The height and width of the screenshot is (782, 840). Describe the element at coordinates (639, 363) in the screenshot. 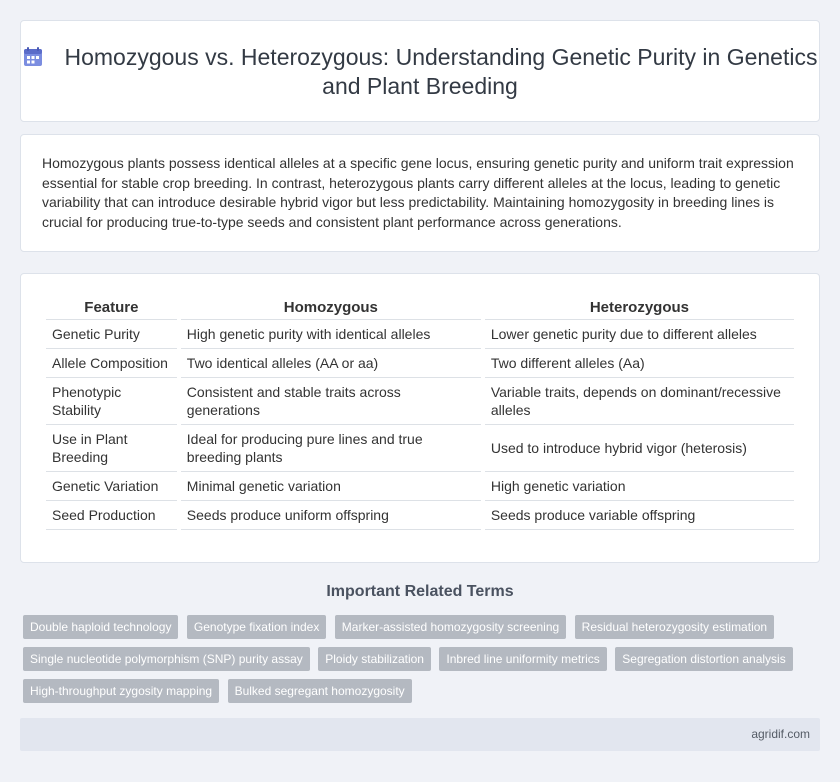

I see `heterozygous-cell: Two different alleles (Aa)` at that location.